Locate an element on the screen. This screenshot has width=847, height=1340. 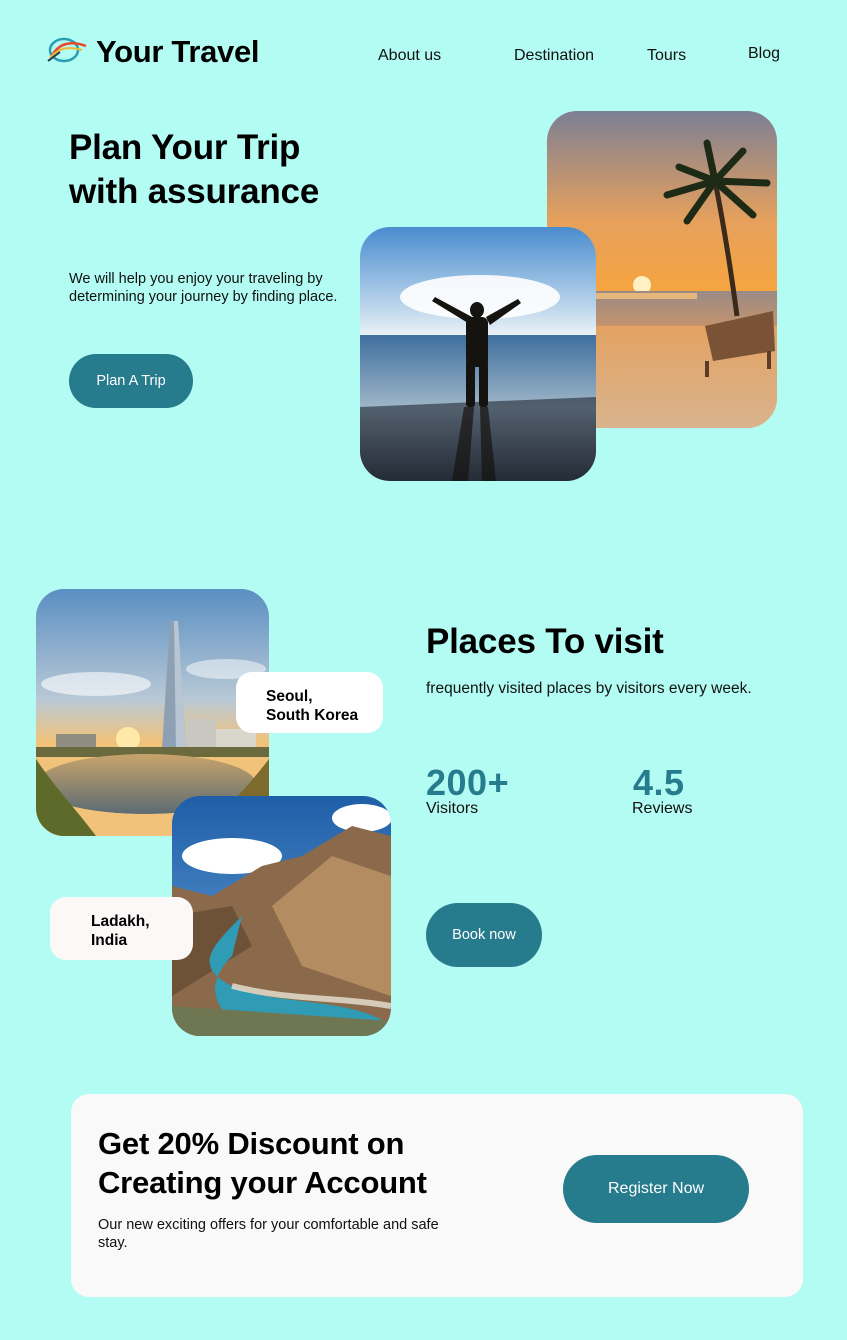
places-title: Places To visit is located at coordinates (545, 641).